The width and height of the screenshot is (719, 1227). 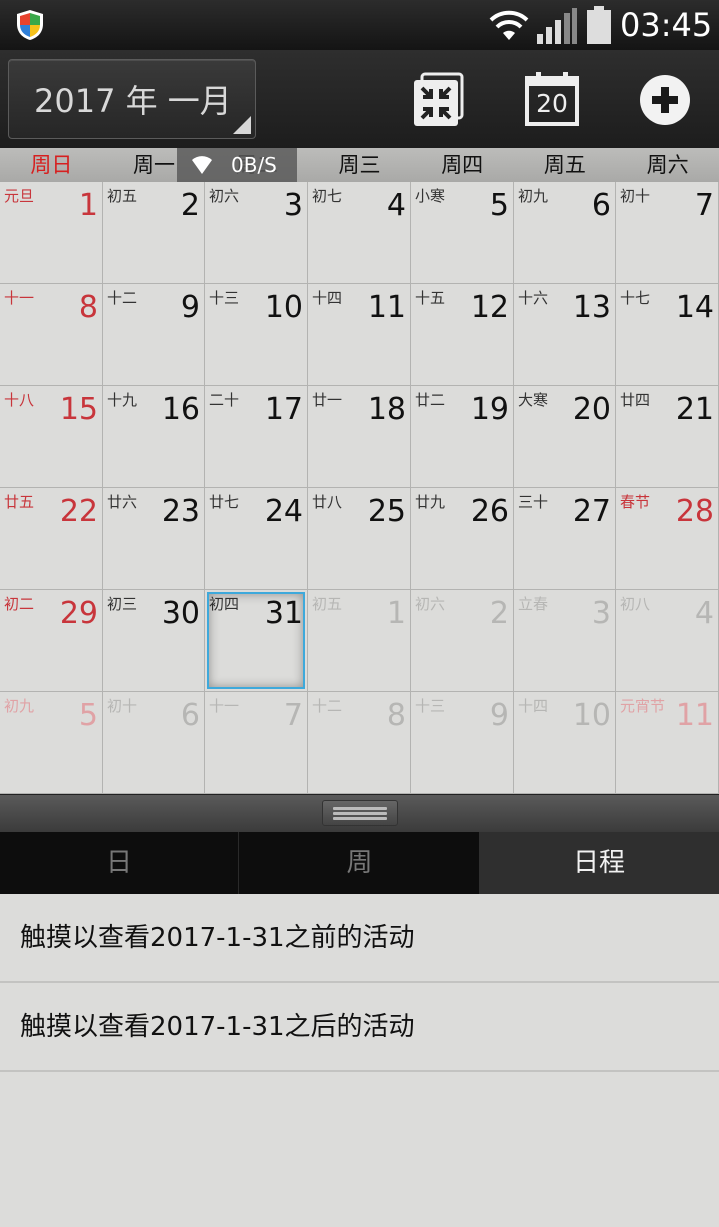 What do you see at coordinates (256, 335) in the screenshot?
I see `day-cell: 十三 10` at bounding box center [256, 335].